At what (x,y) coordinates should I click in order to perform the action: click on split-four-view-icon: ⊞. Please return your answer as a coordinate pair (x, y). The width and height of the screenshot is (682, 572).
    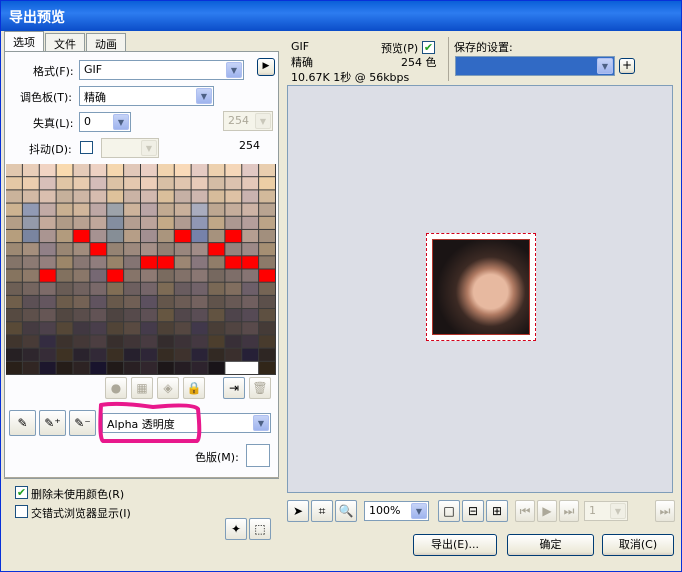
    Looking at the image, I should click on (497, 511).